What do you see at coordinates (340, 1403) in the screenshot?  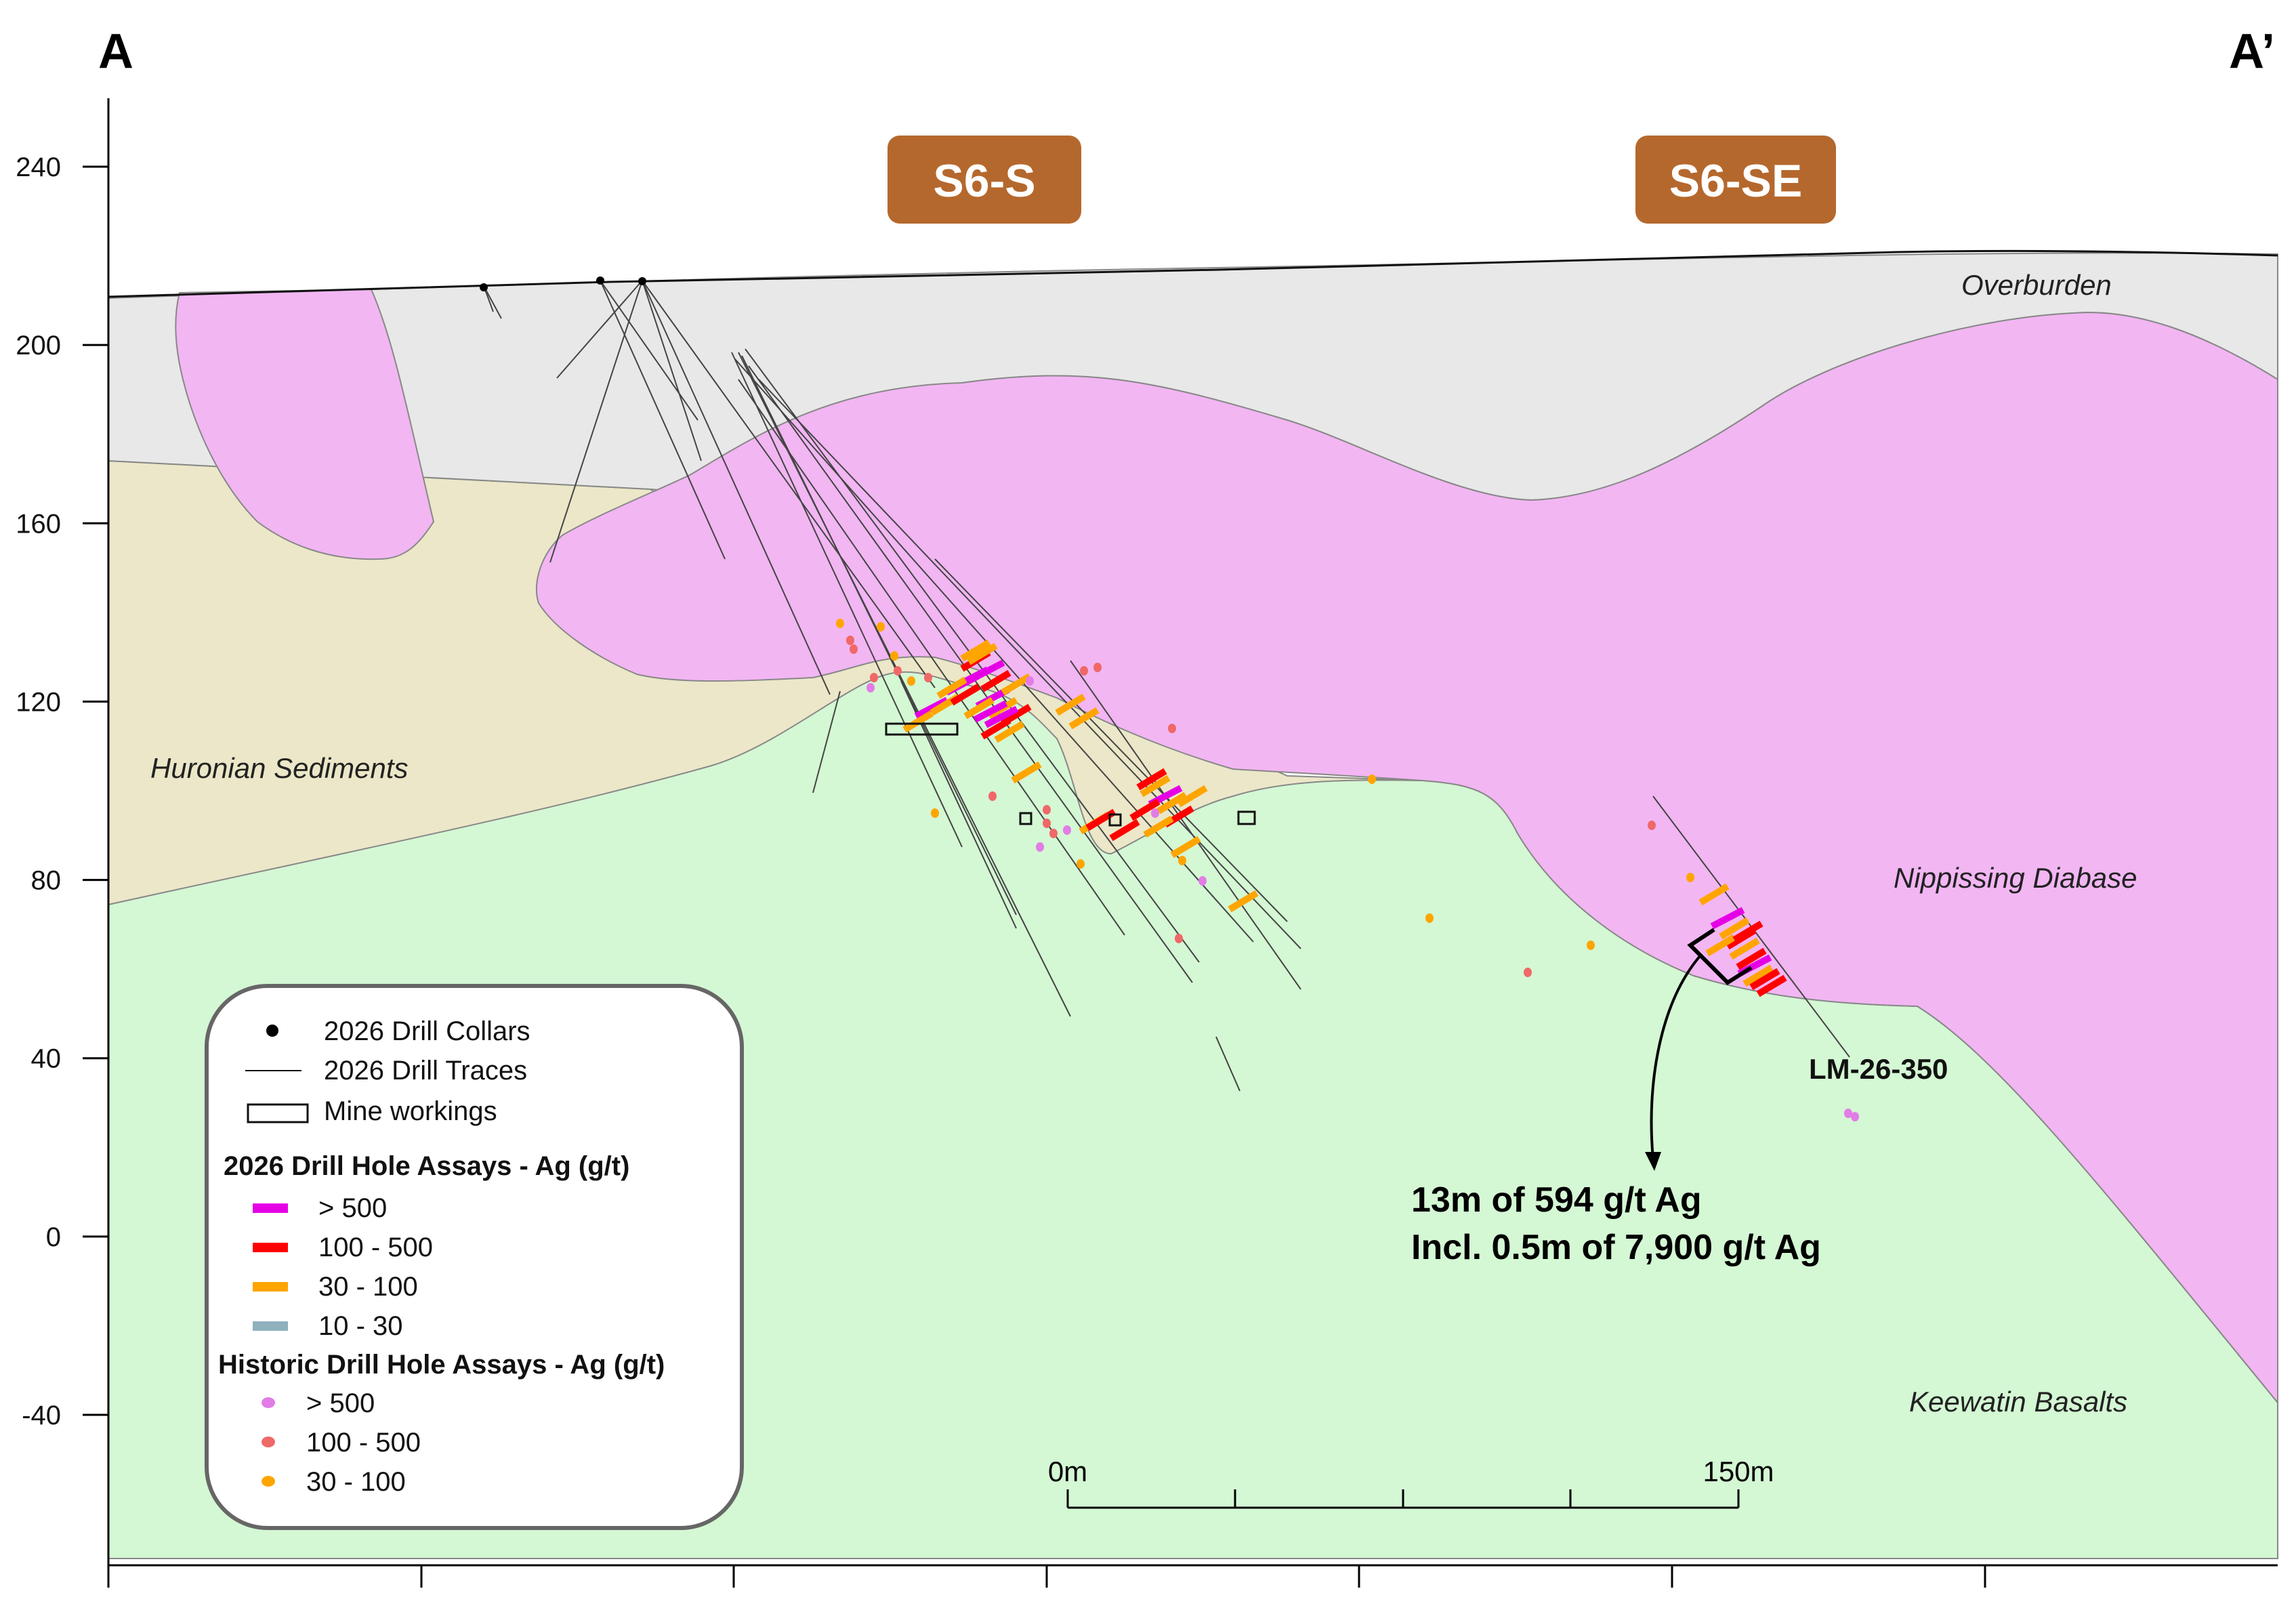 I see `legend-hist-label: > 500` at bounding box center [340, 1403].